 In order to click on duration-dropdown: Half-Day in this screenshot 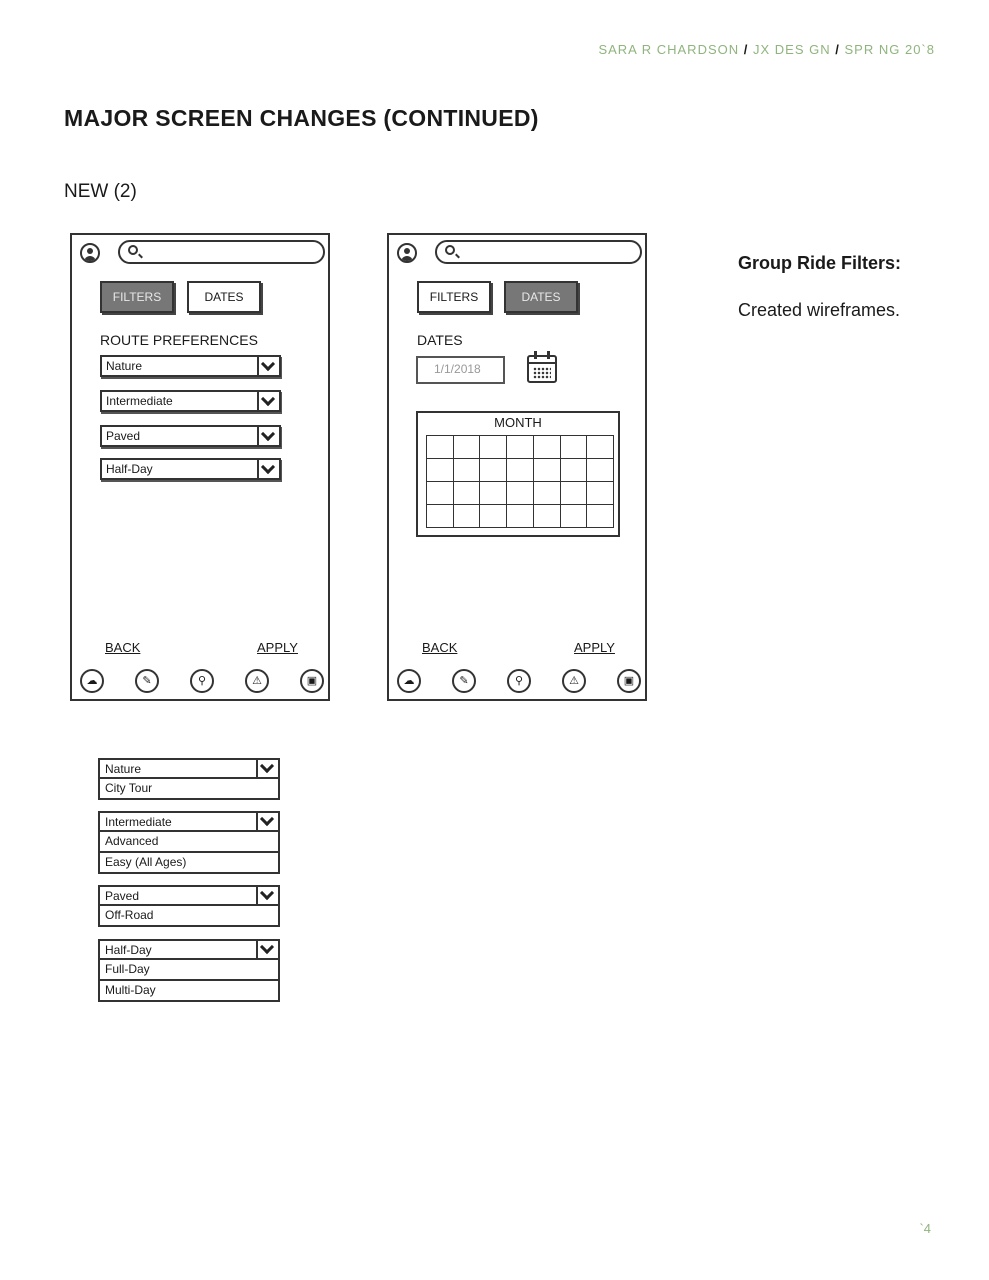, I will do `click(190, 469)`.